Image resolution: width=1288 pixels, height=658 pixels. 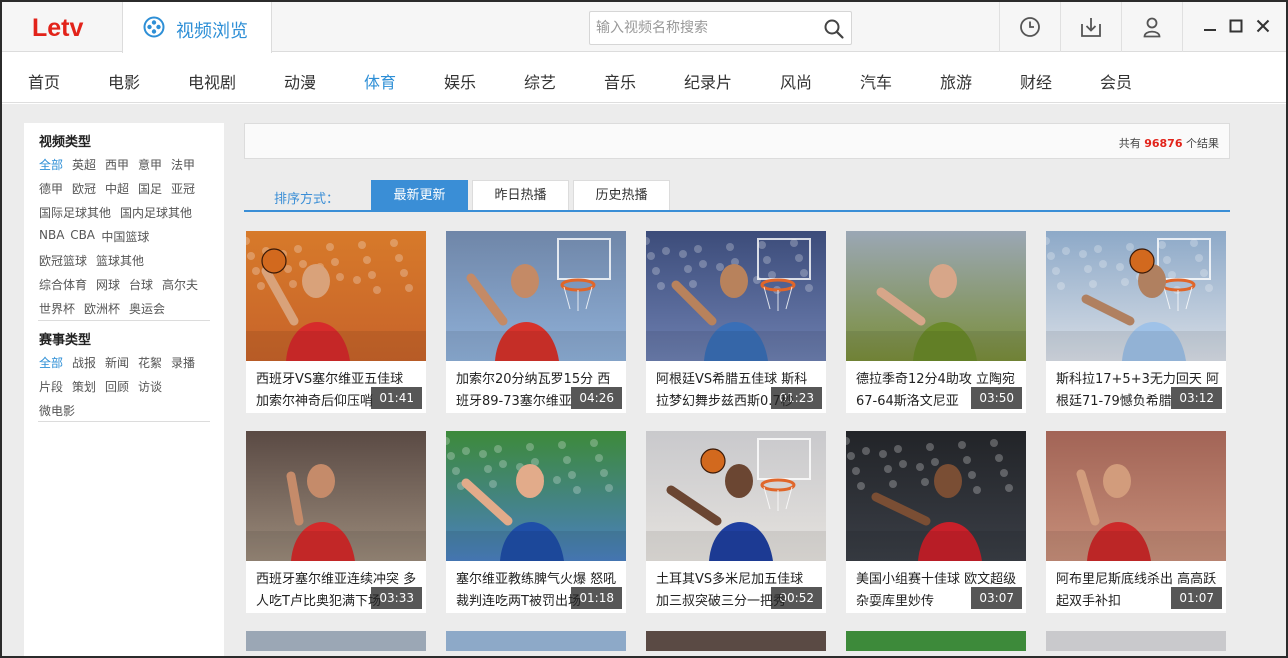 I want to click on video-card: 03:33 西班牙塞尔维亚连续冲突 多人吃T卢比奥犯满下场, so click(x=336, y=522).